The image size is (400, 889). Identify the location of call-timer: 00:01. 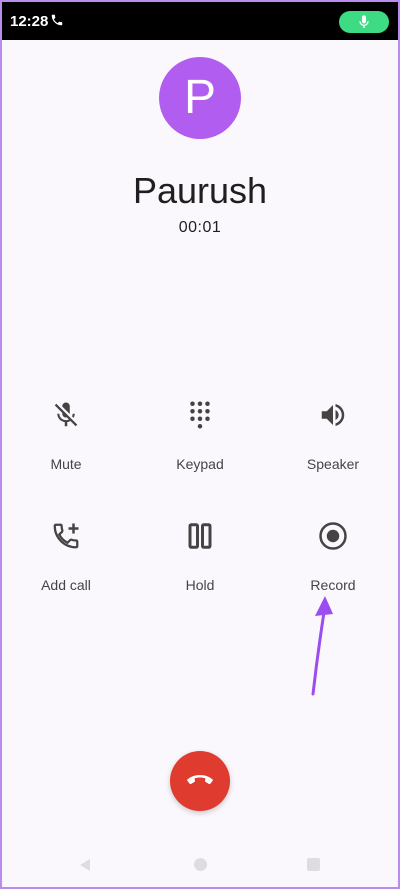
(200, 227).